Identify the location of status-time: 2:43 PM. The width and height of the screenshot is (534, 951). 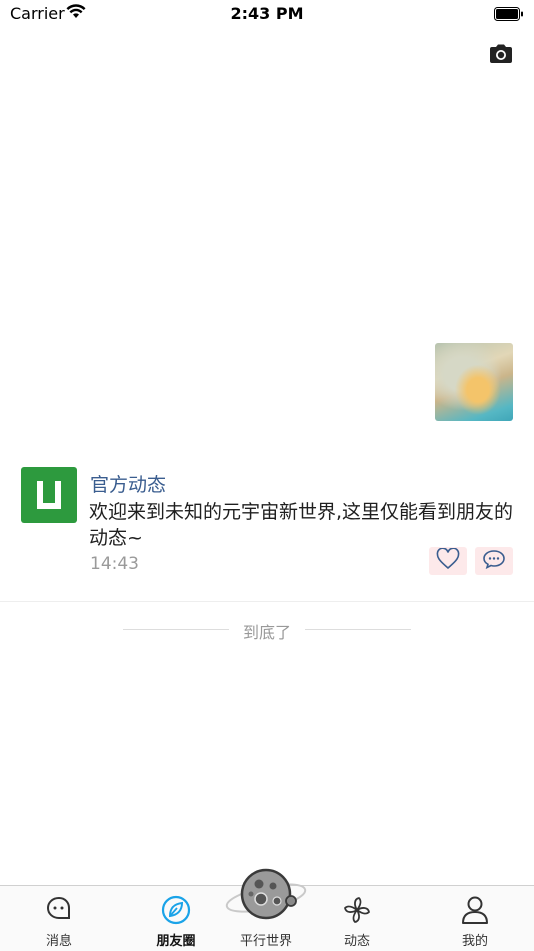
(267, 13).